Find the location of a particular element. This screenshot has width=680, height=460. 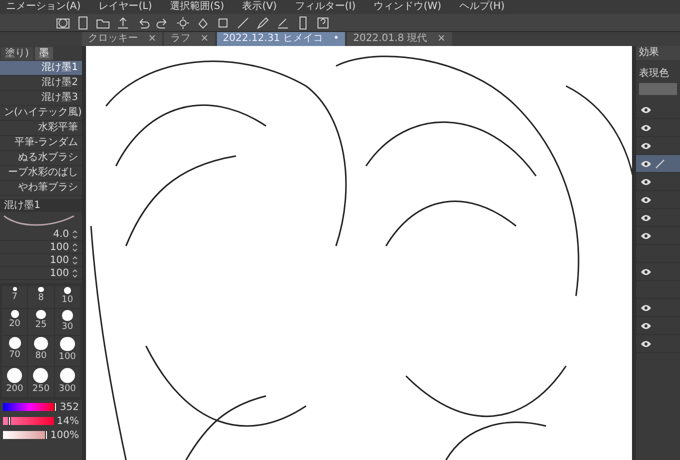

new-file-icon is located at coordinates (83, 23).